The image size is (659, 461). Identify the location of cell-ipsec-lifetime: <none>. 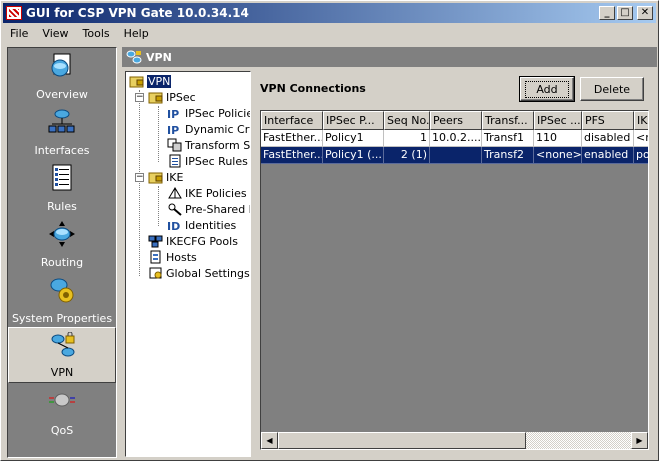
(558, 155).